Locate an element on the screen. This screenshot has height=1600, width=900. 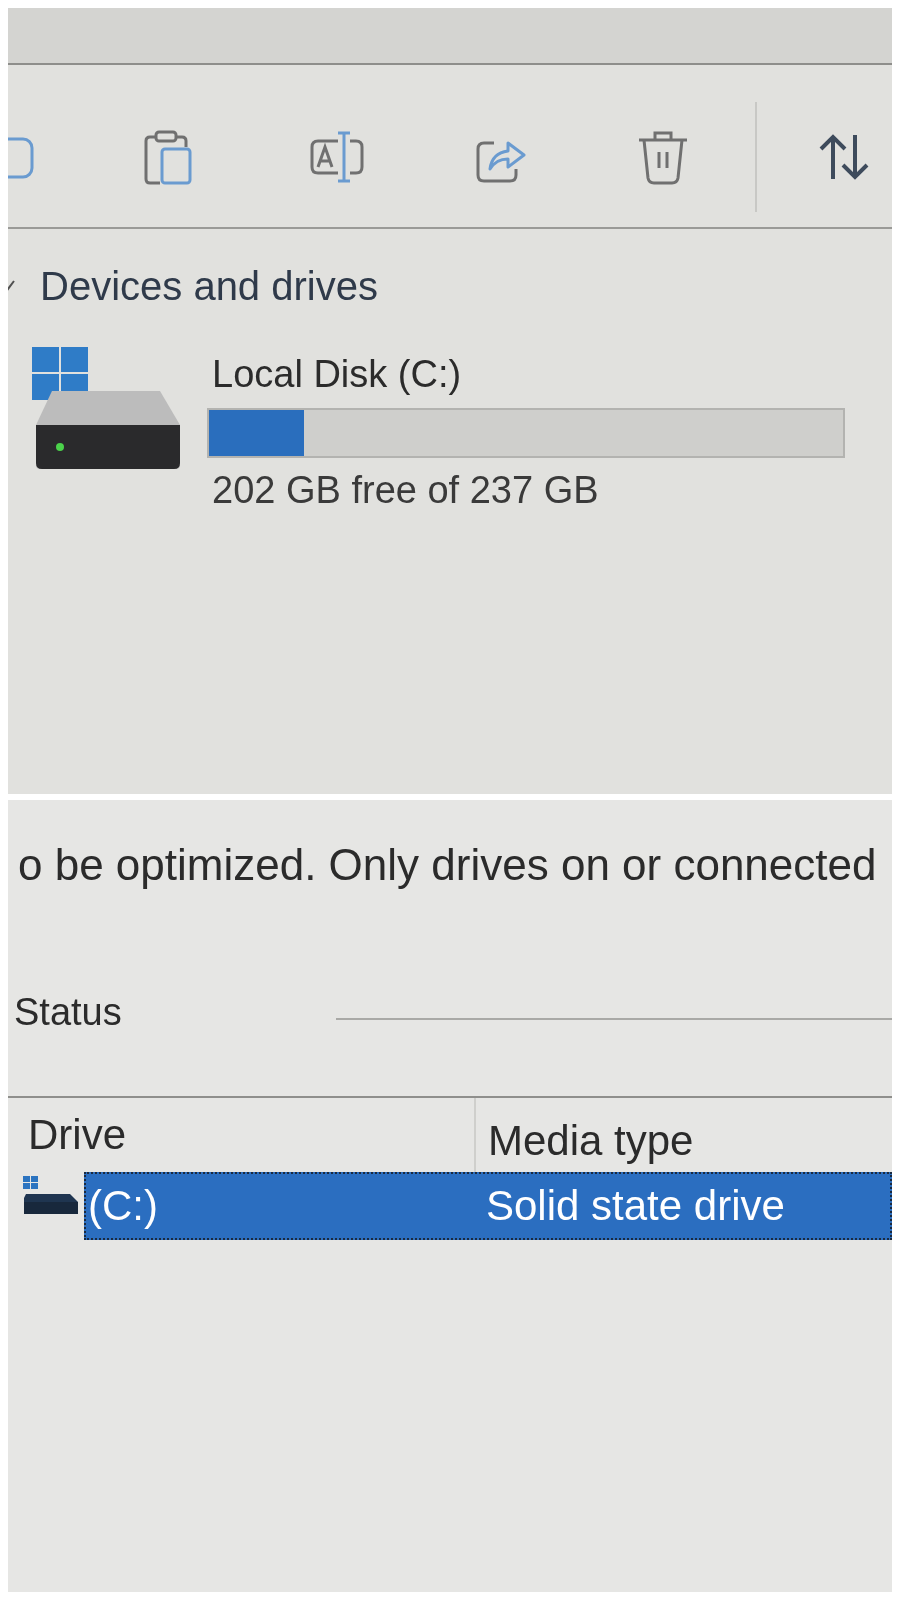
table-row: (C:) Solid state drive is located at coordinates (488, 1206).